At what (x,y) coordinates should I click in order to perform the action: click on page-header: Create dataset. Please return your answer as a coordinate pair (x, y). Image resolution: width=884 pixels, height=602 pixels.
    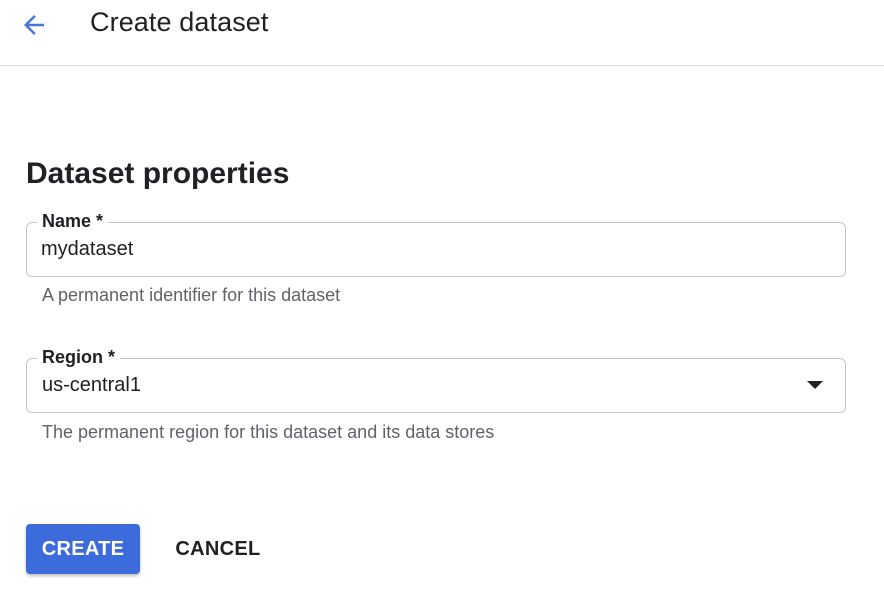
    Looking at the image, I should click on (442, 33).